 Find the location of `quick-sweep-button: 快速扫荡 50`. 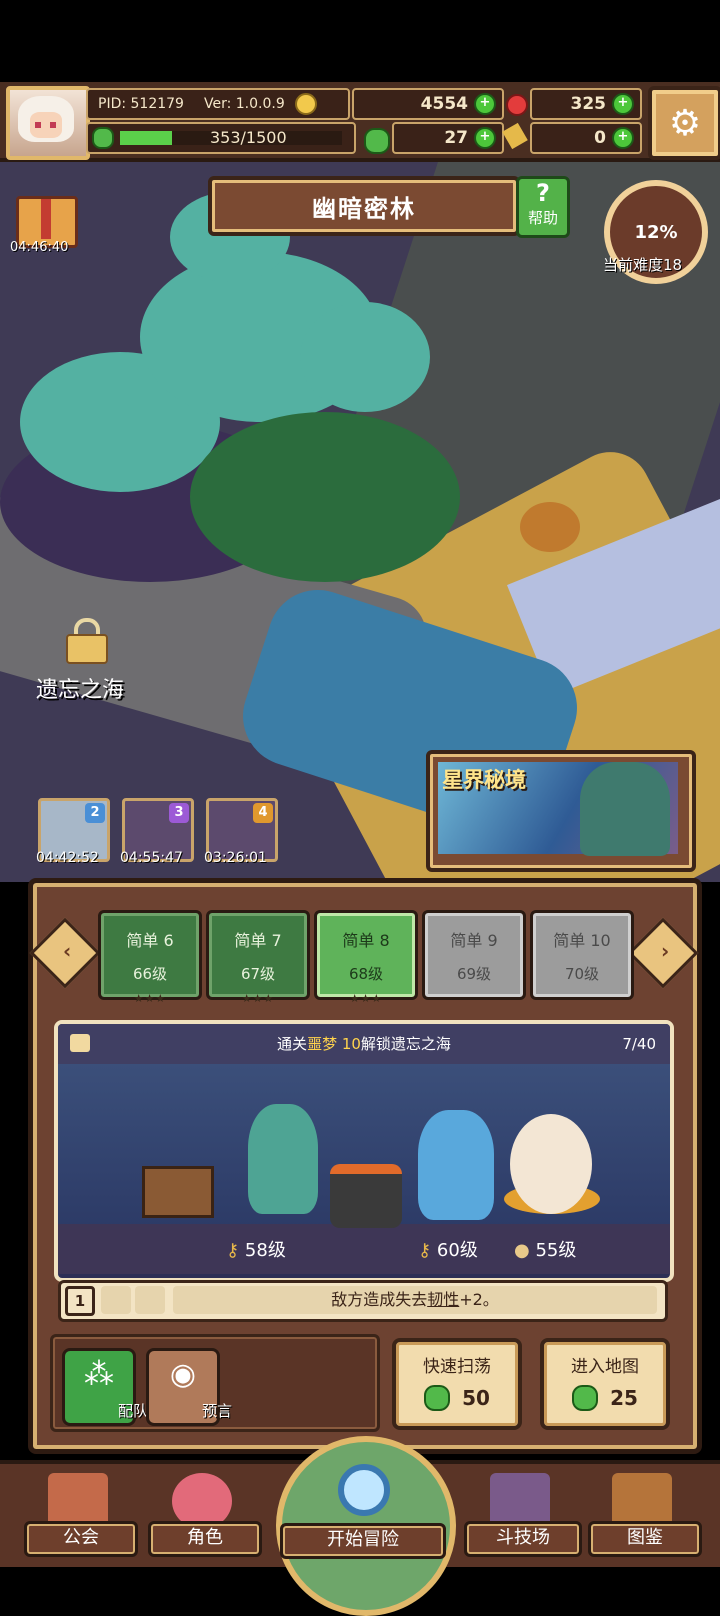

quick-sweep-button: 快速扫荡 50 is located at coordinates (457, 1384).